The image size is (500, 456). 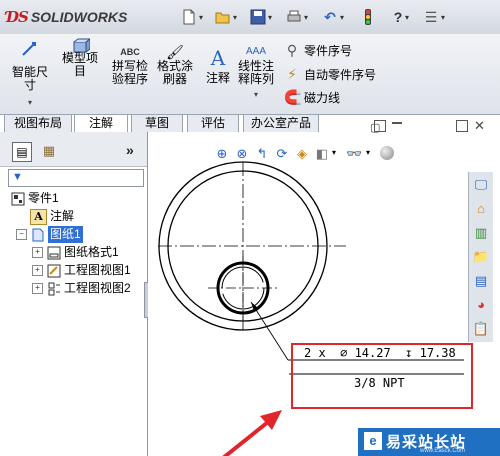 I want to click on annotation-arrow, so click(x=252, y=433).